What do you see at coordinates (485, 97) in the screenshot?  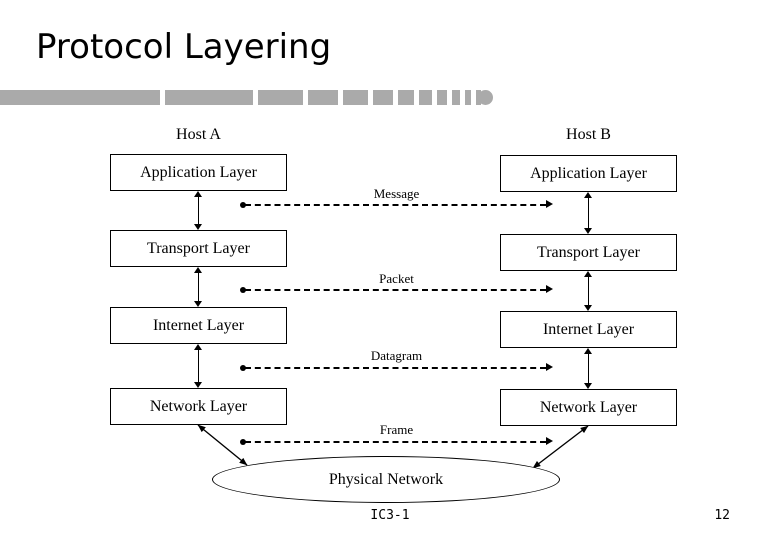 I see `deco-bar-end-dot` at bounding box center [485, 97].